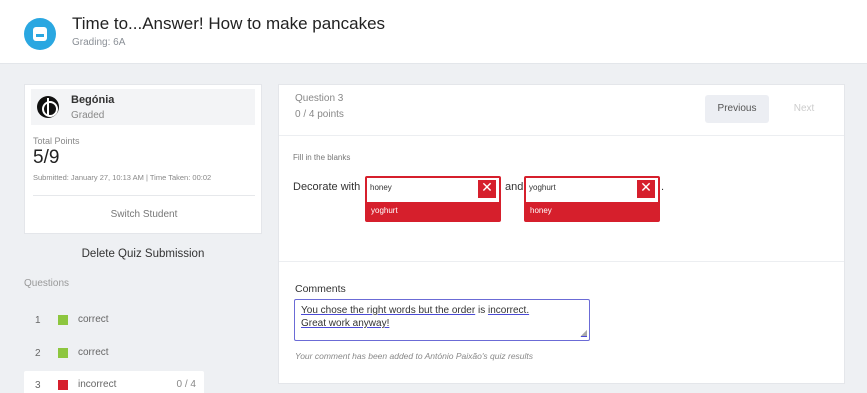 The image size is (867, 393). What do you see at coordinates (663, 187) in the screenshot?
I see `sentence-text-after: .` at bounding box center [663, 187].